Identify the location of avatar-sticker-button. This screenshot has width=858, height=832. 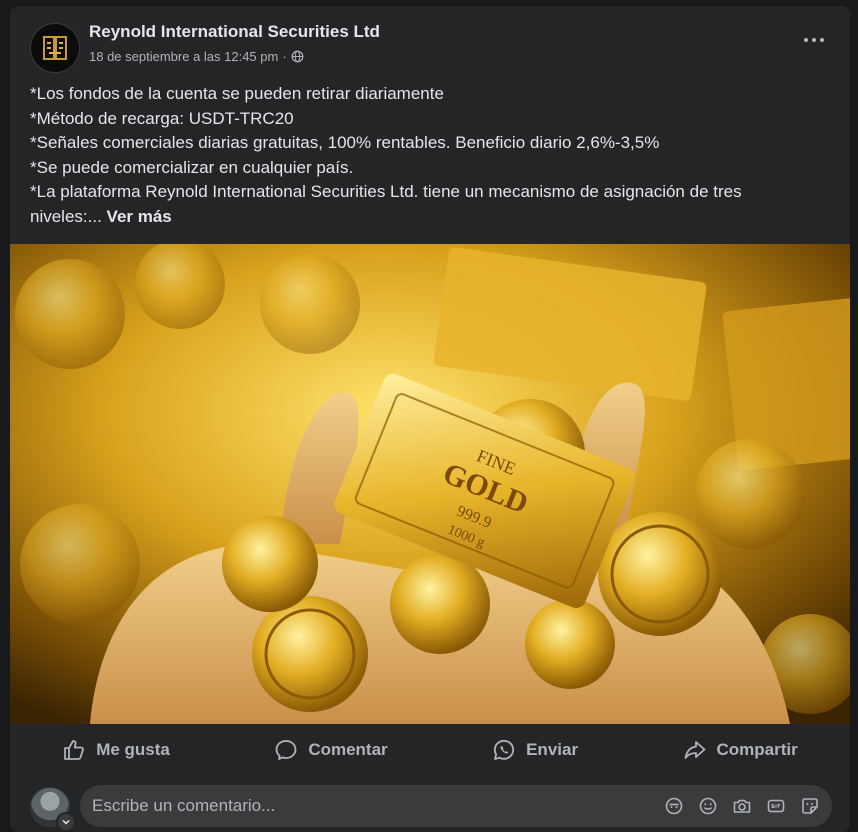
(674, 806).